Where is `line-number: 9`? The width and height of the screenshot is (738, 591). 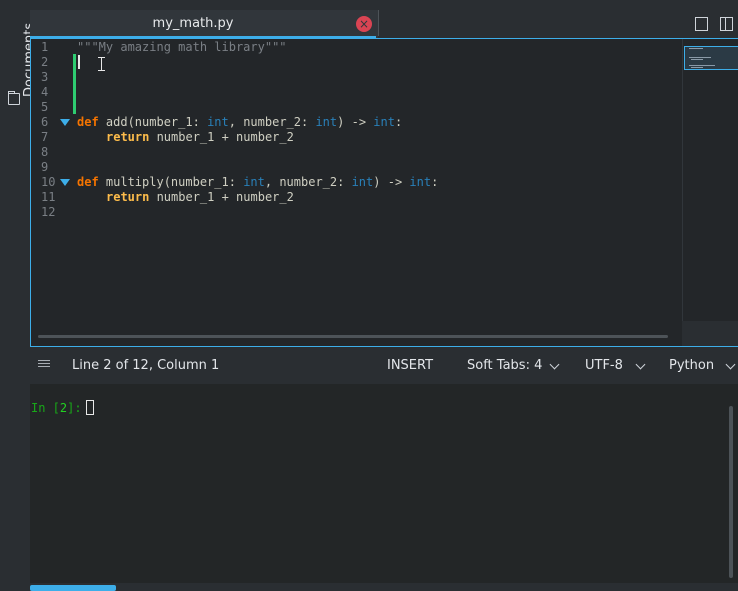 line-number: 9 is located at coordinates (45, 167).